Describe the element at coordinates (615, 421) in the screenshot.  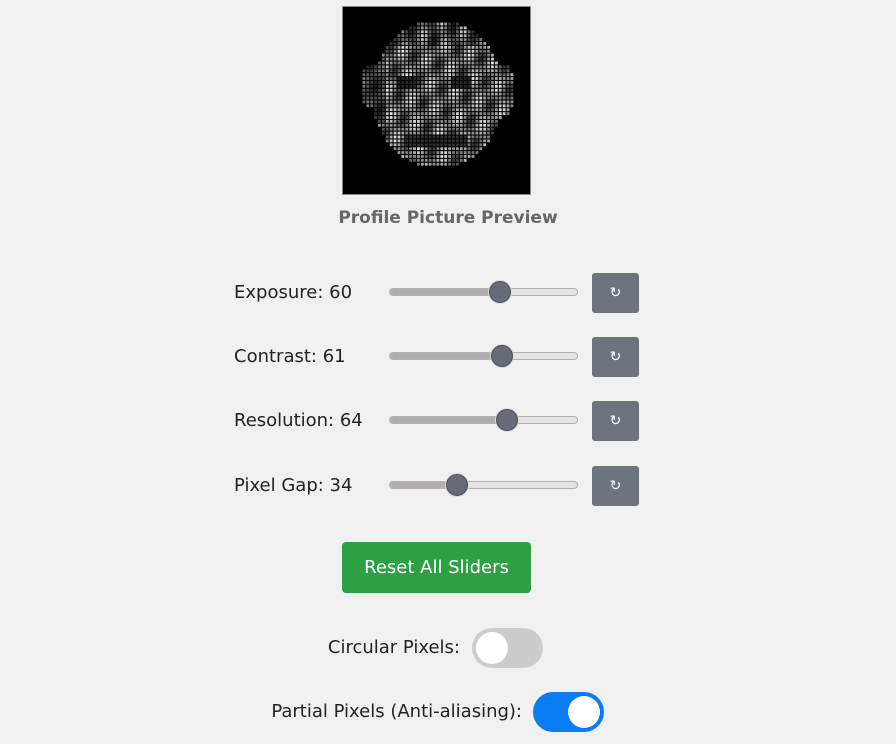
I see `resolution-reset-button: ↻` at that location.